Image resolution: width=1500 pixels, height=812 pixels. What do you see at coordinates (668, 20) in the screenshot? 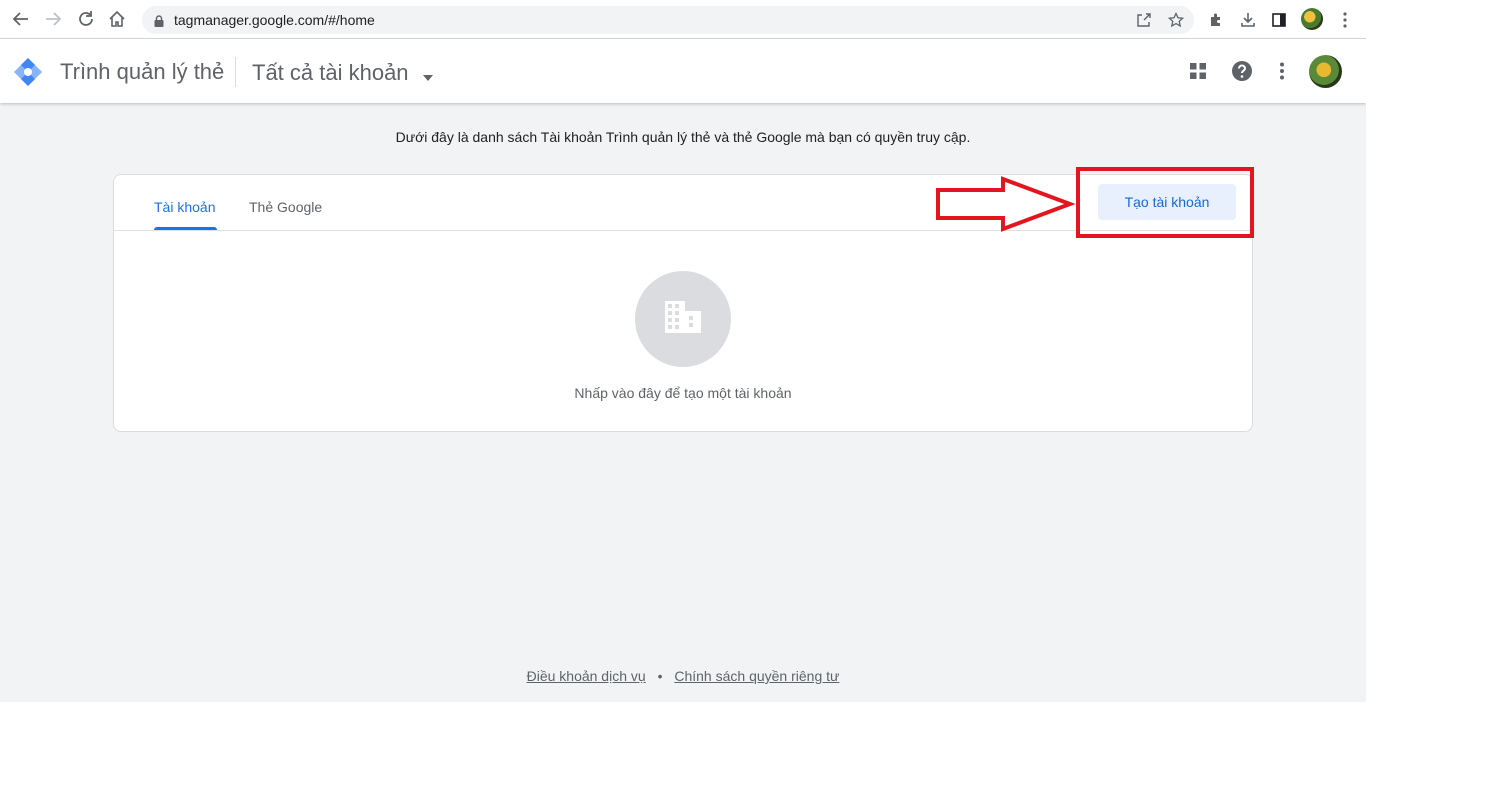
I see `address-bar: tagmanager.google.com/#/home` at bounding box center [668, 20].